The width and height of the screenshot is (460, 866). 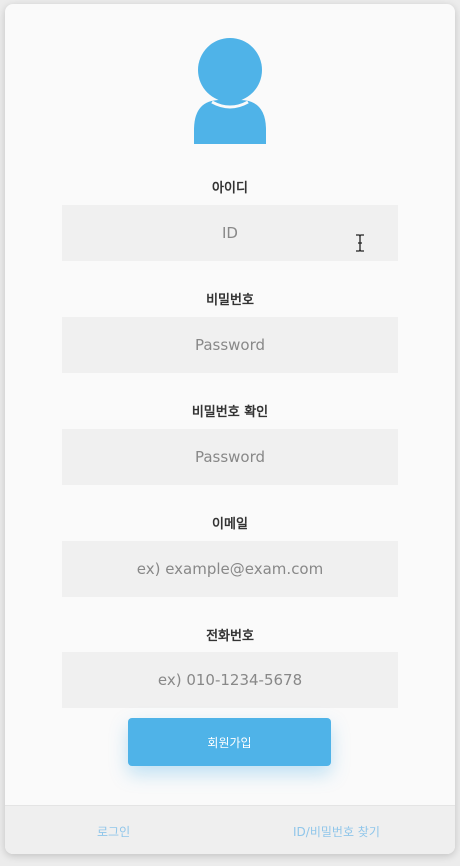 What do you see at coordinates (230, 91) in the screenshot?
I see `user-avatar-icon` at bounding box center [230, 91].